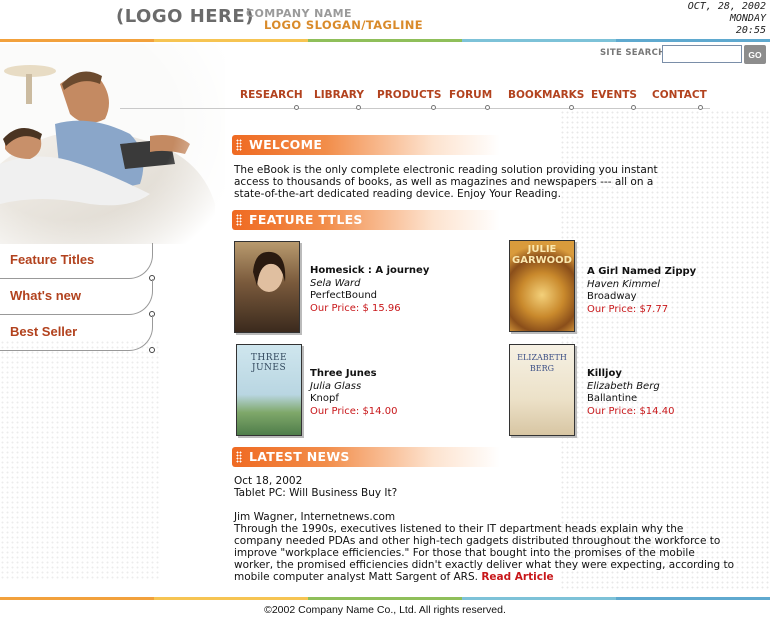 This screenshot has width=770, height=620. I want to click on left-menu-whats-new: What's new, so click(77, 298).